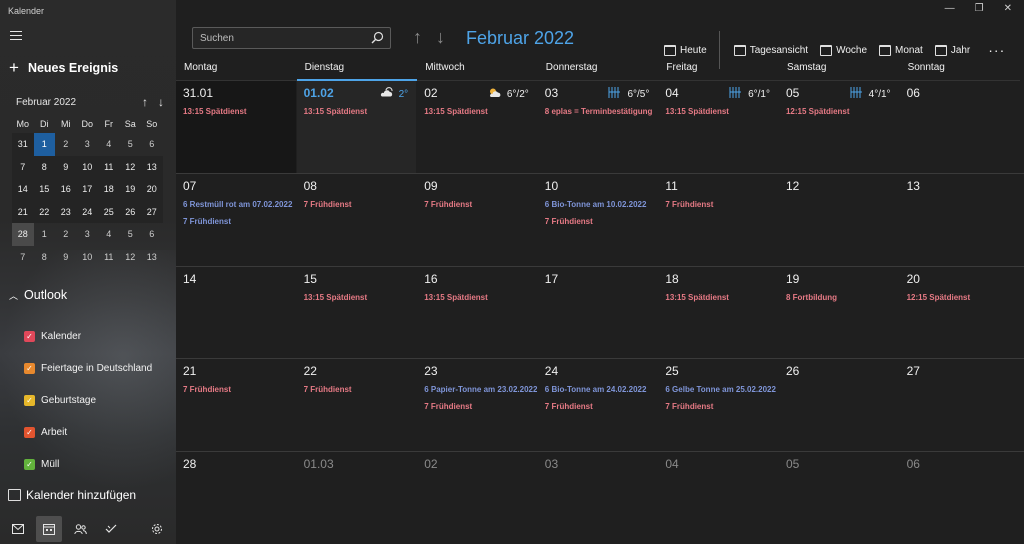 The image size is (1024, 544). What do you see at coordinates (960, 405) in the screenshot?
I see `day-cell: 27` at bounding box center [960, 405].